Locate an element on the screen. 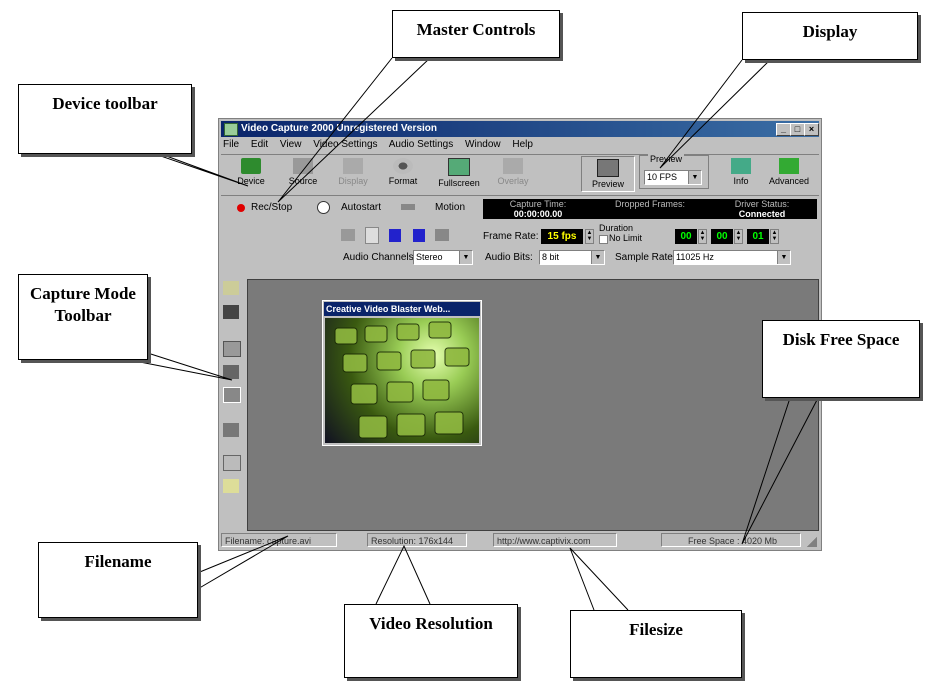 The image size is (928, 684). display-pointer is located at coordinates (715, 114).